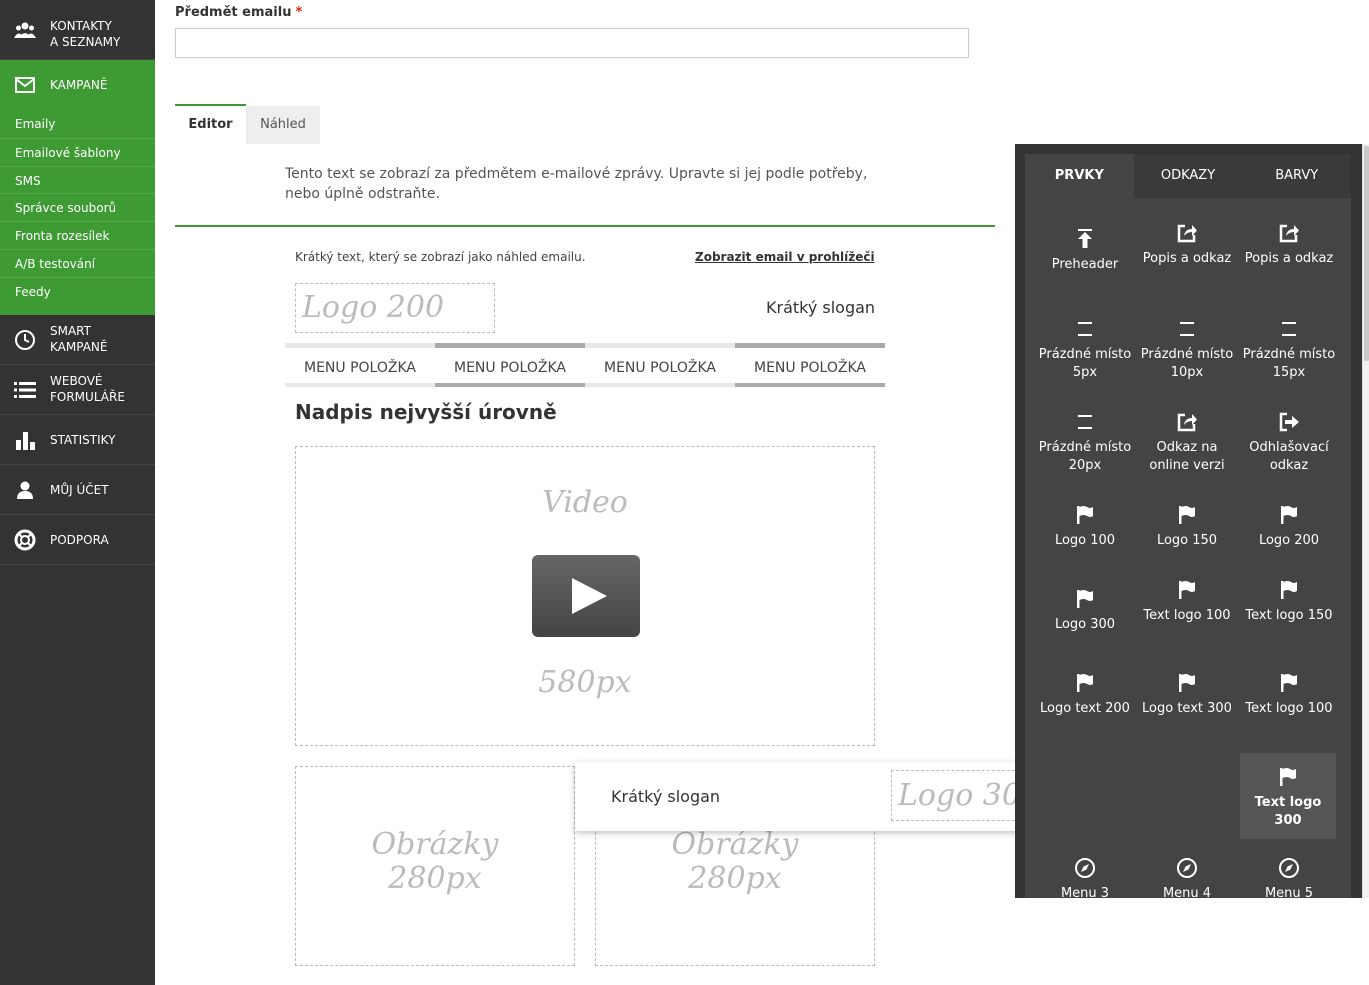 The width and height of the screenshot is (1369, 985). I want to click on list-icon, so click(25, 390).